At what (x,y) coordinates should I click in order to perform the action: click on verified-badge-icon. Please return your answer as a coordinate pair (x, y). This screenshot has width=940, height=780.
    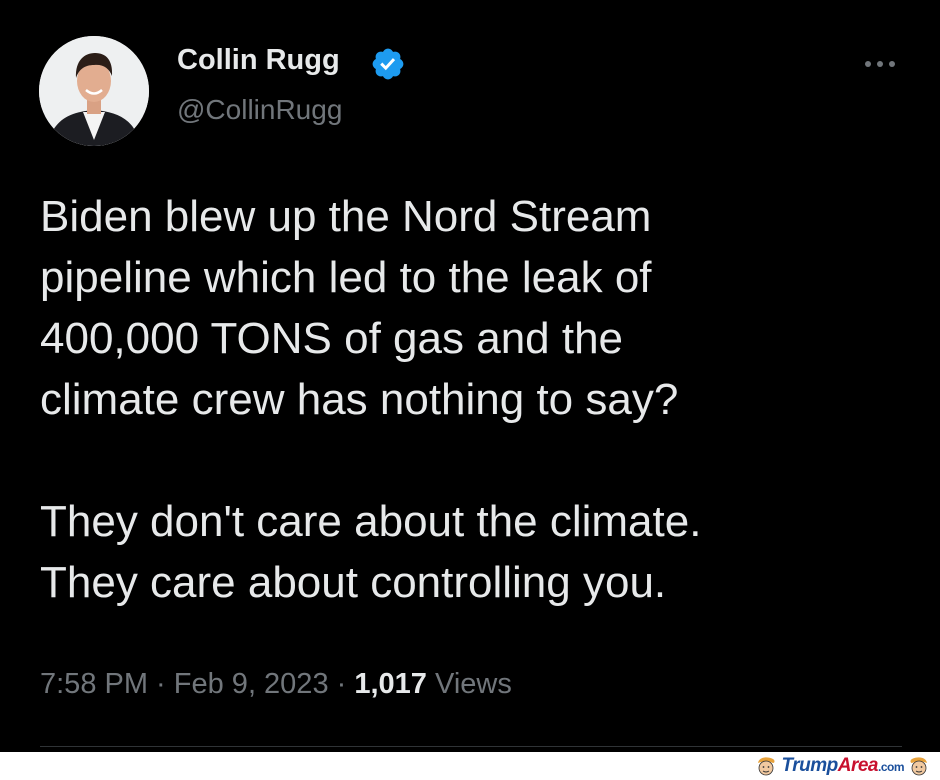
    Looking at the image, I should click on (388, 64).